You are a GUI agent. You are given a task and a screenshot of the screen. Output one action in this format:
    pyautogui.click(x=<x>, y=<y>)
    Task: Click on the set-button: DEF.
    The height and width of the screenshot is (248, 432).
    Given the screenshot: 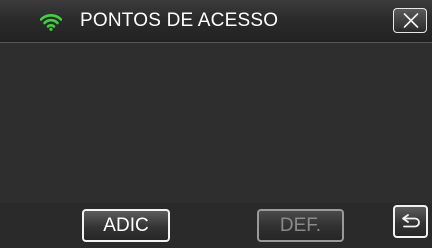 What is the action you would take?
    pyautogui.click(x=300, y=225)
    